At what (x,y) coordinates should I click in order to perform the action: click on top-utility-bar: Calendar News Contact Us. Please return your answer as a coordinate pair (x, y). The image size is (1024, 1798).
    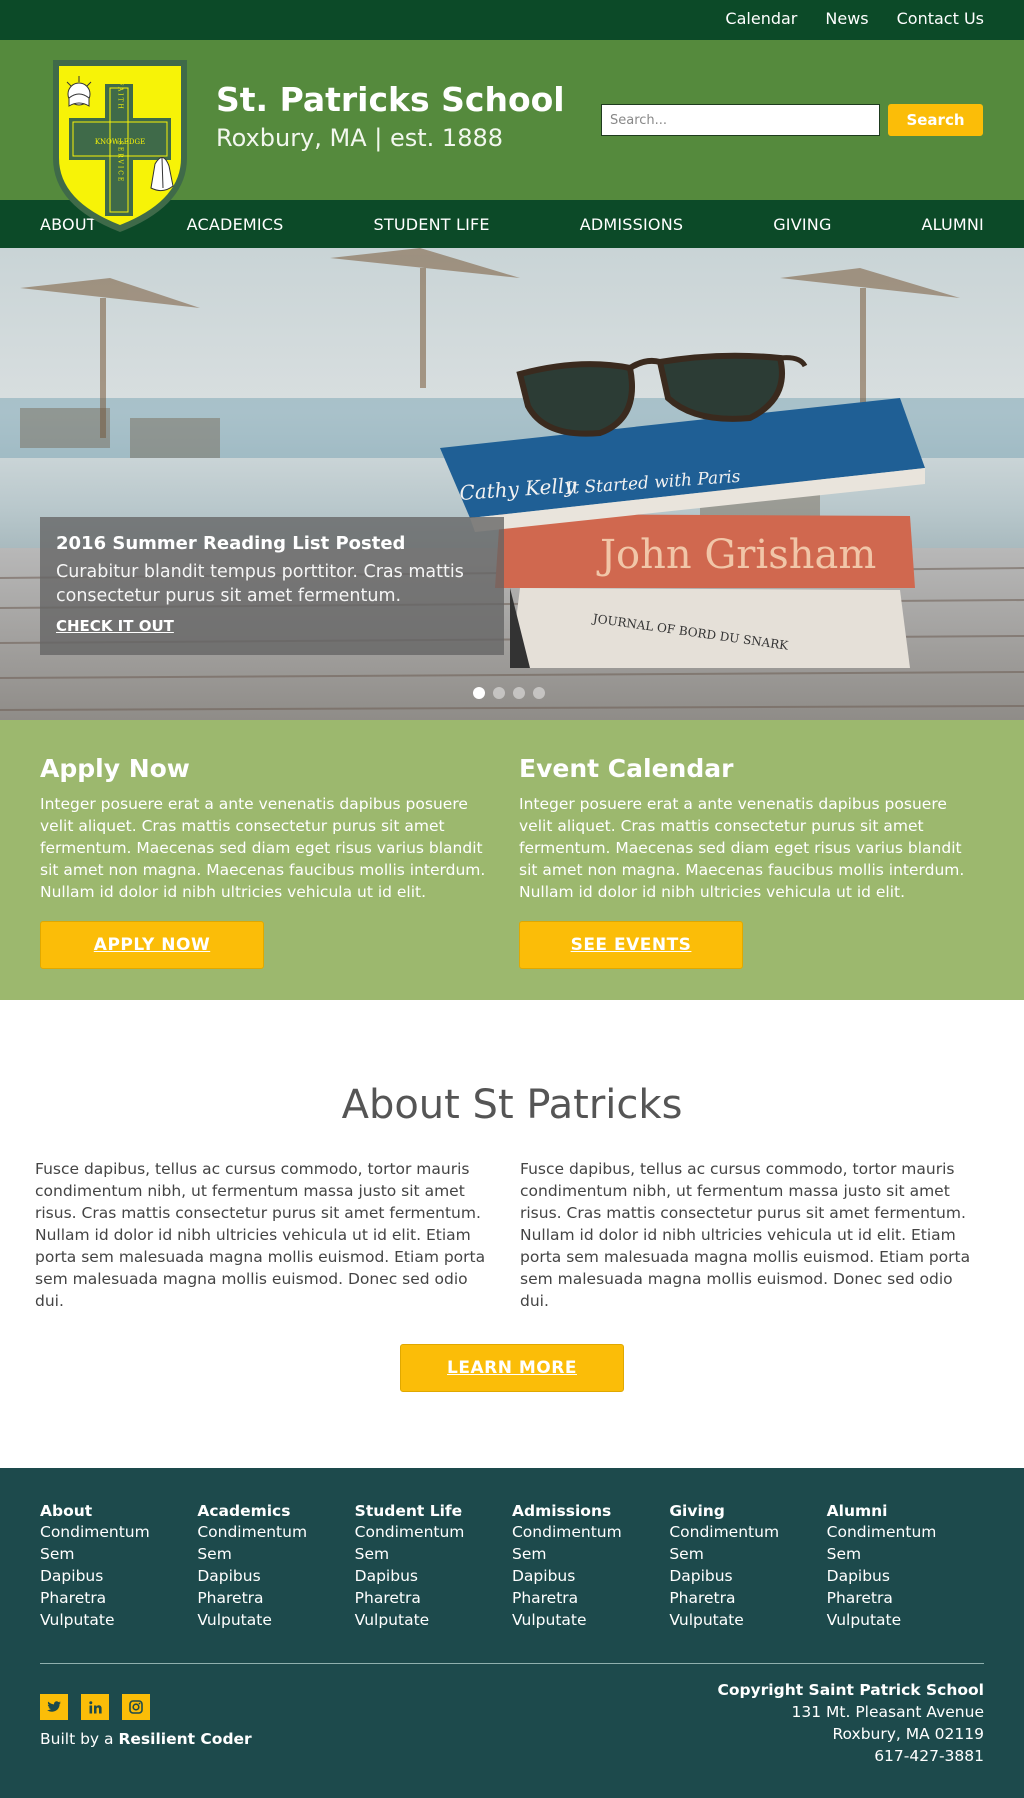
    Looking at the image, I should click on (512, 20).